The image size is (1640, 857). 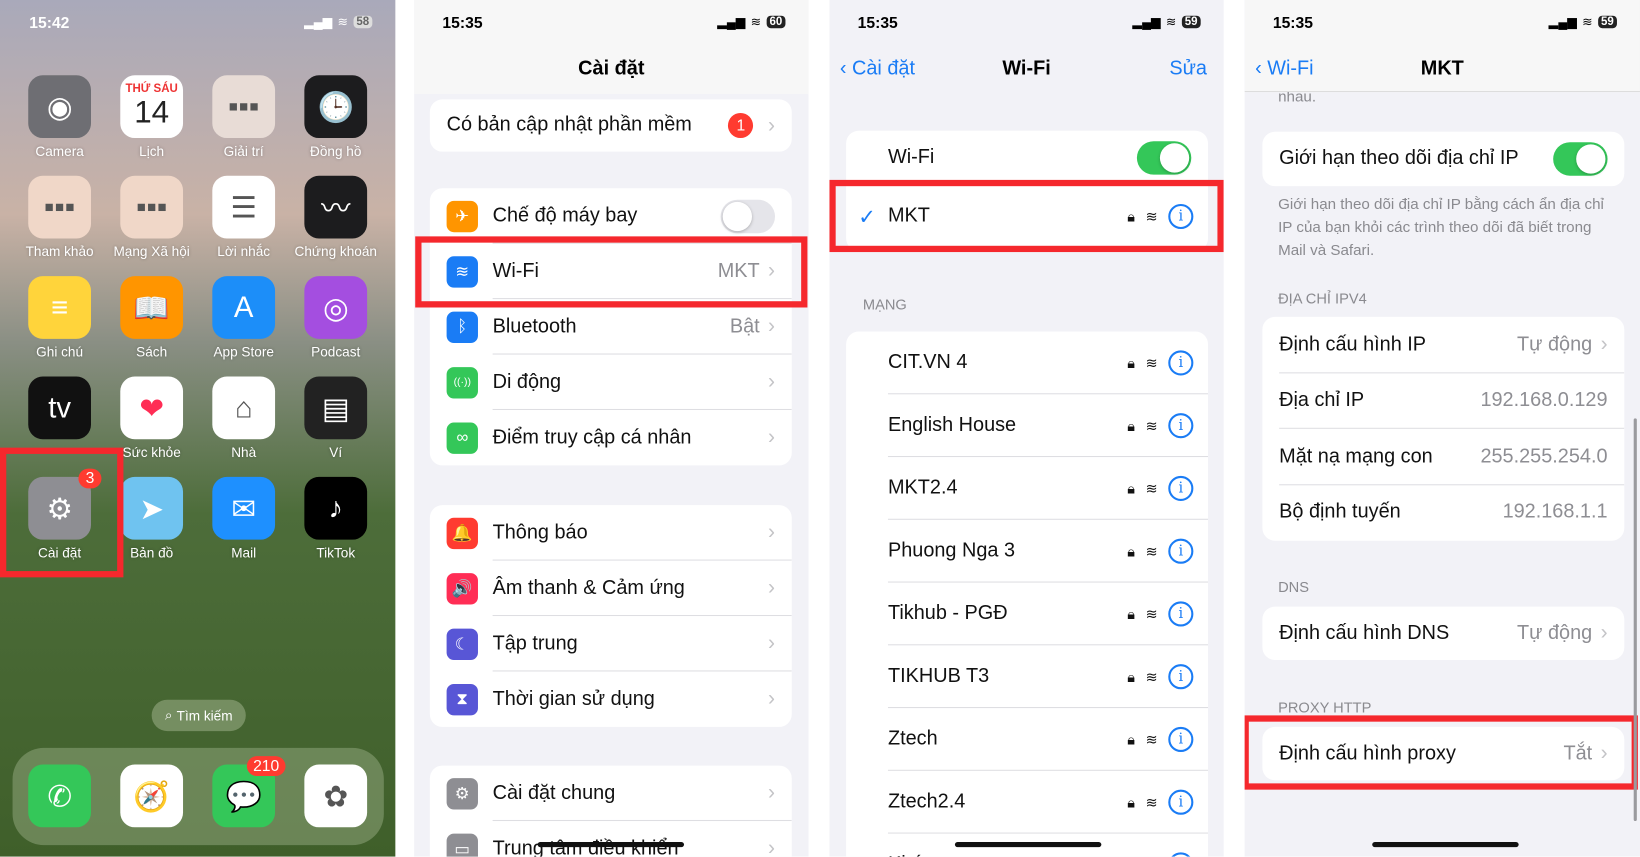 I want to click on chevron-right-icon: ›, so click(x=772, y=699).